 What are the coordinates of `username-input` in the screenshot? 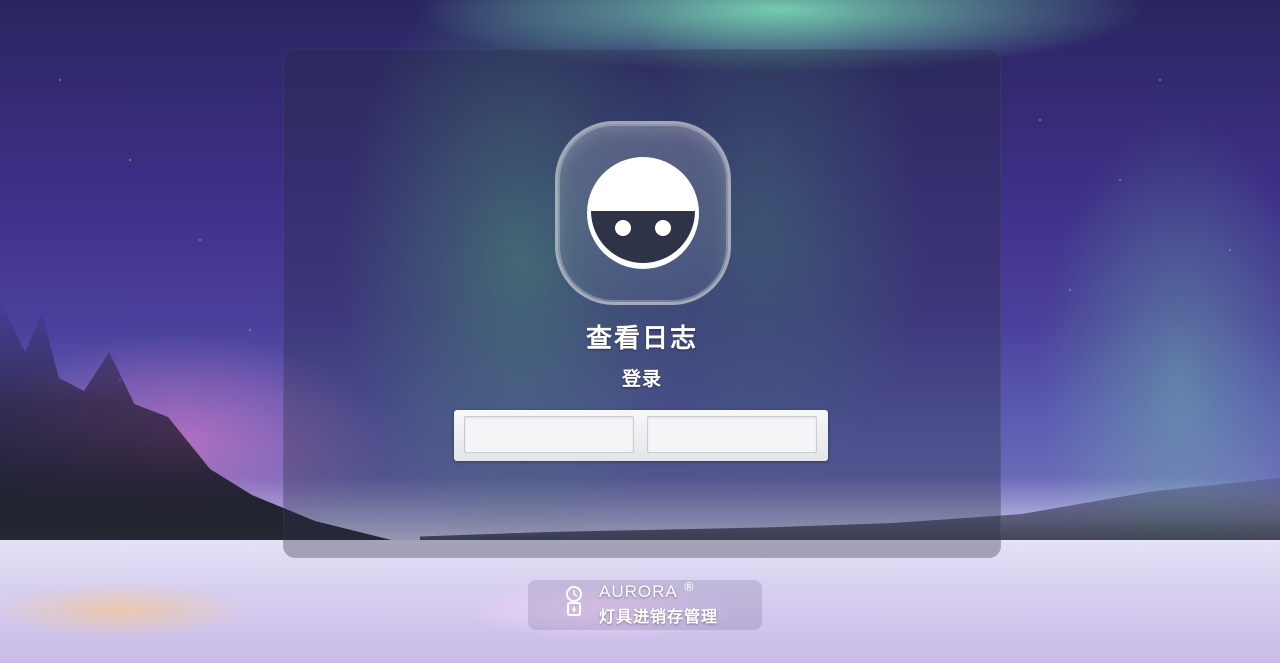 It's located at (549, 434).